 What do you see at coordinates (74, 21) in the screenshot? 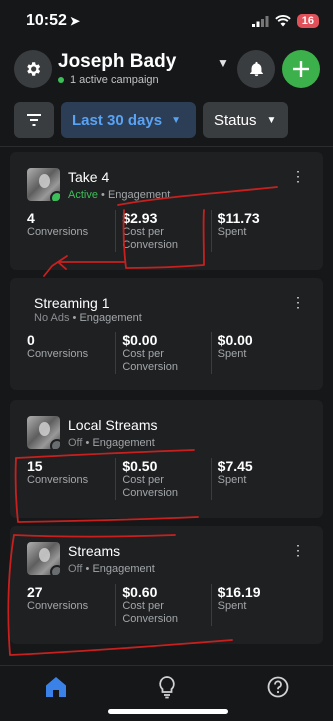
I see `location-arrow-icon: ➤` at bounding box center [74, 21].